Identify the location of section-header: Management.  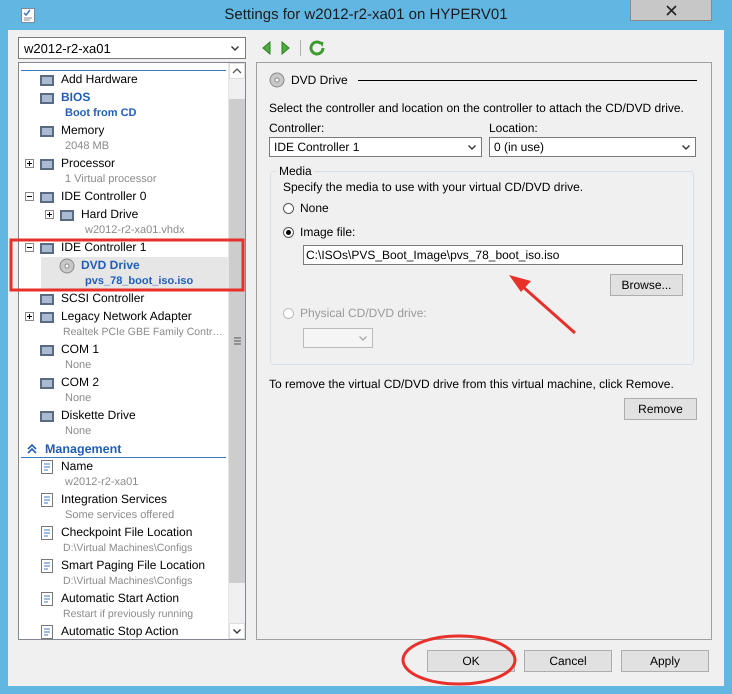
(83, 449).